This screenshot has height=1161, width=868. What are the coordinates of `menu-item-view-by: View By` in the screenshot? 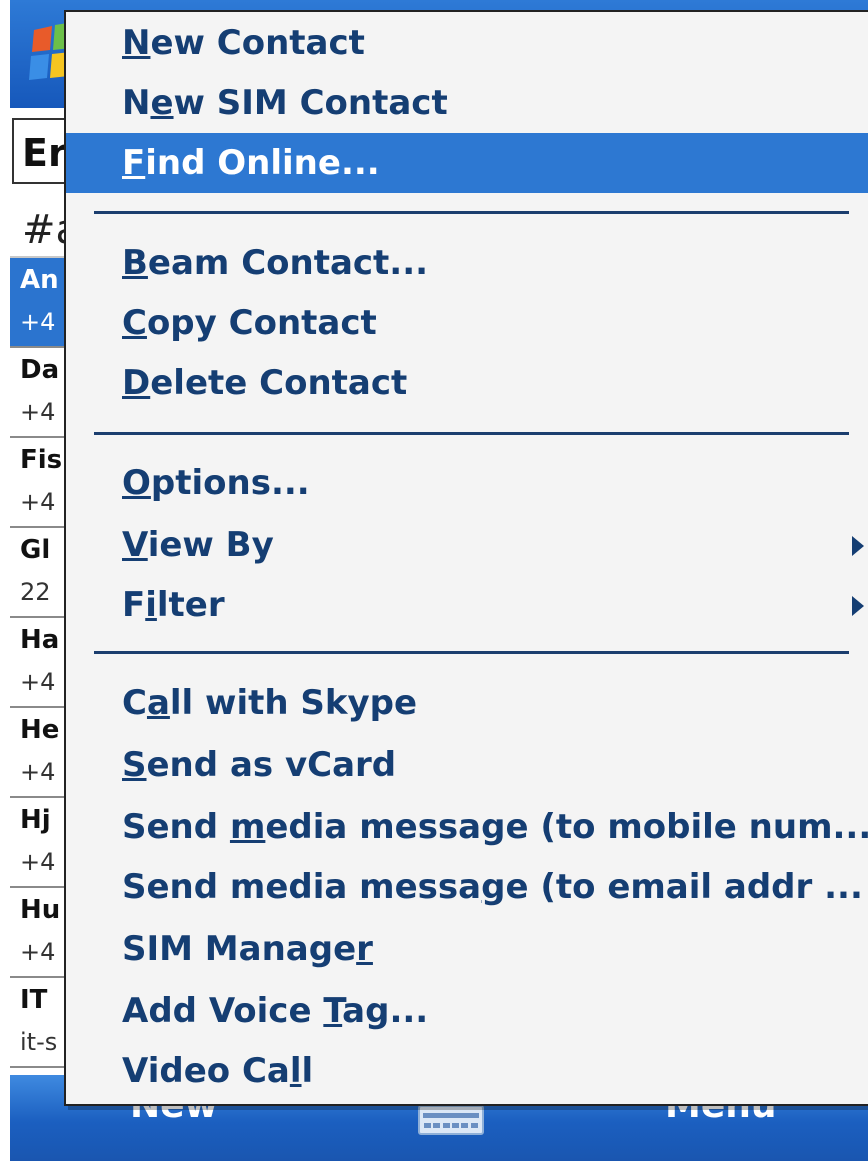 It's located at (467, 545).